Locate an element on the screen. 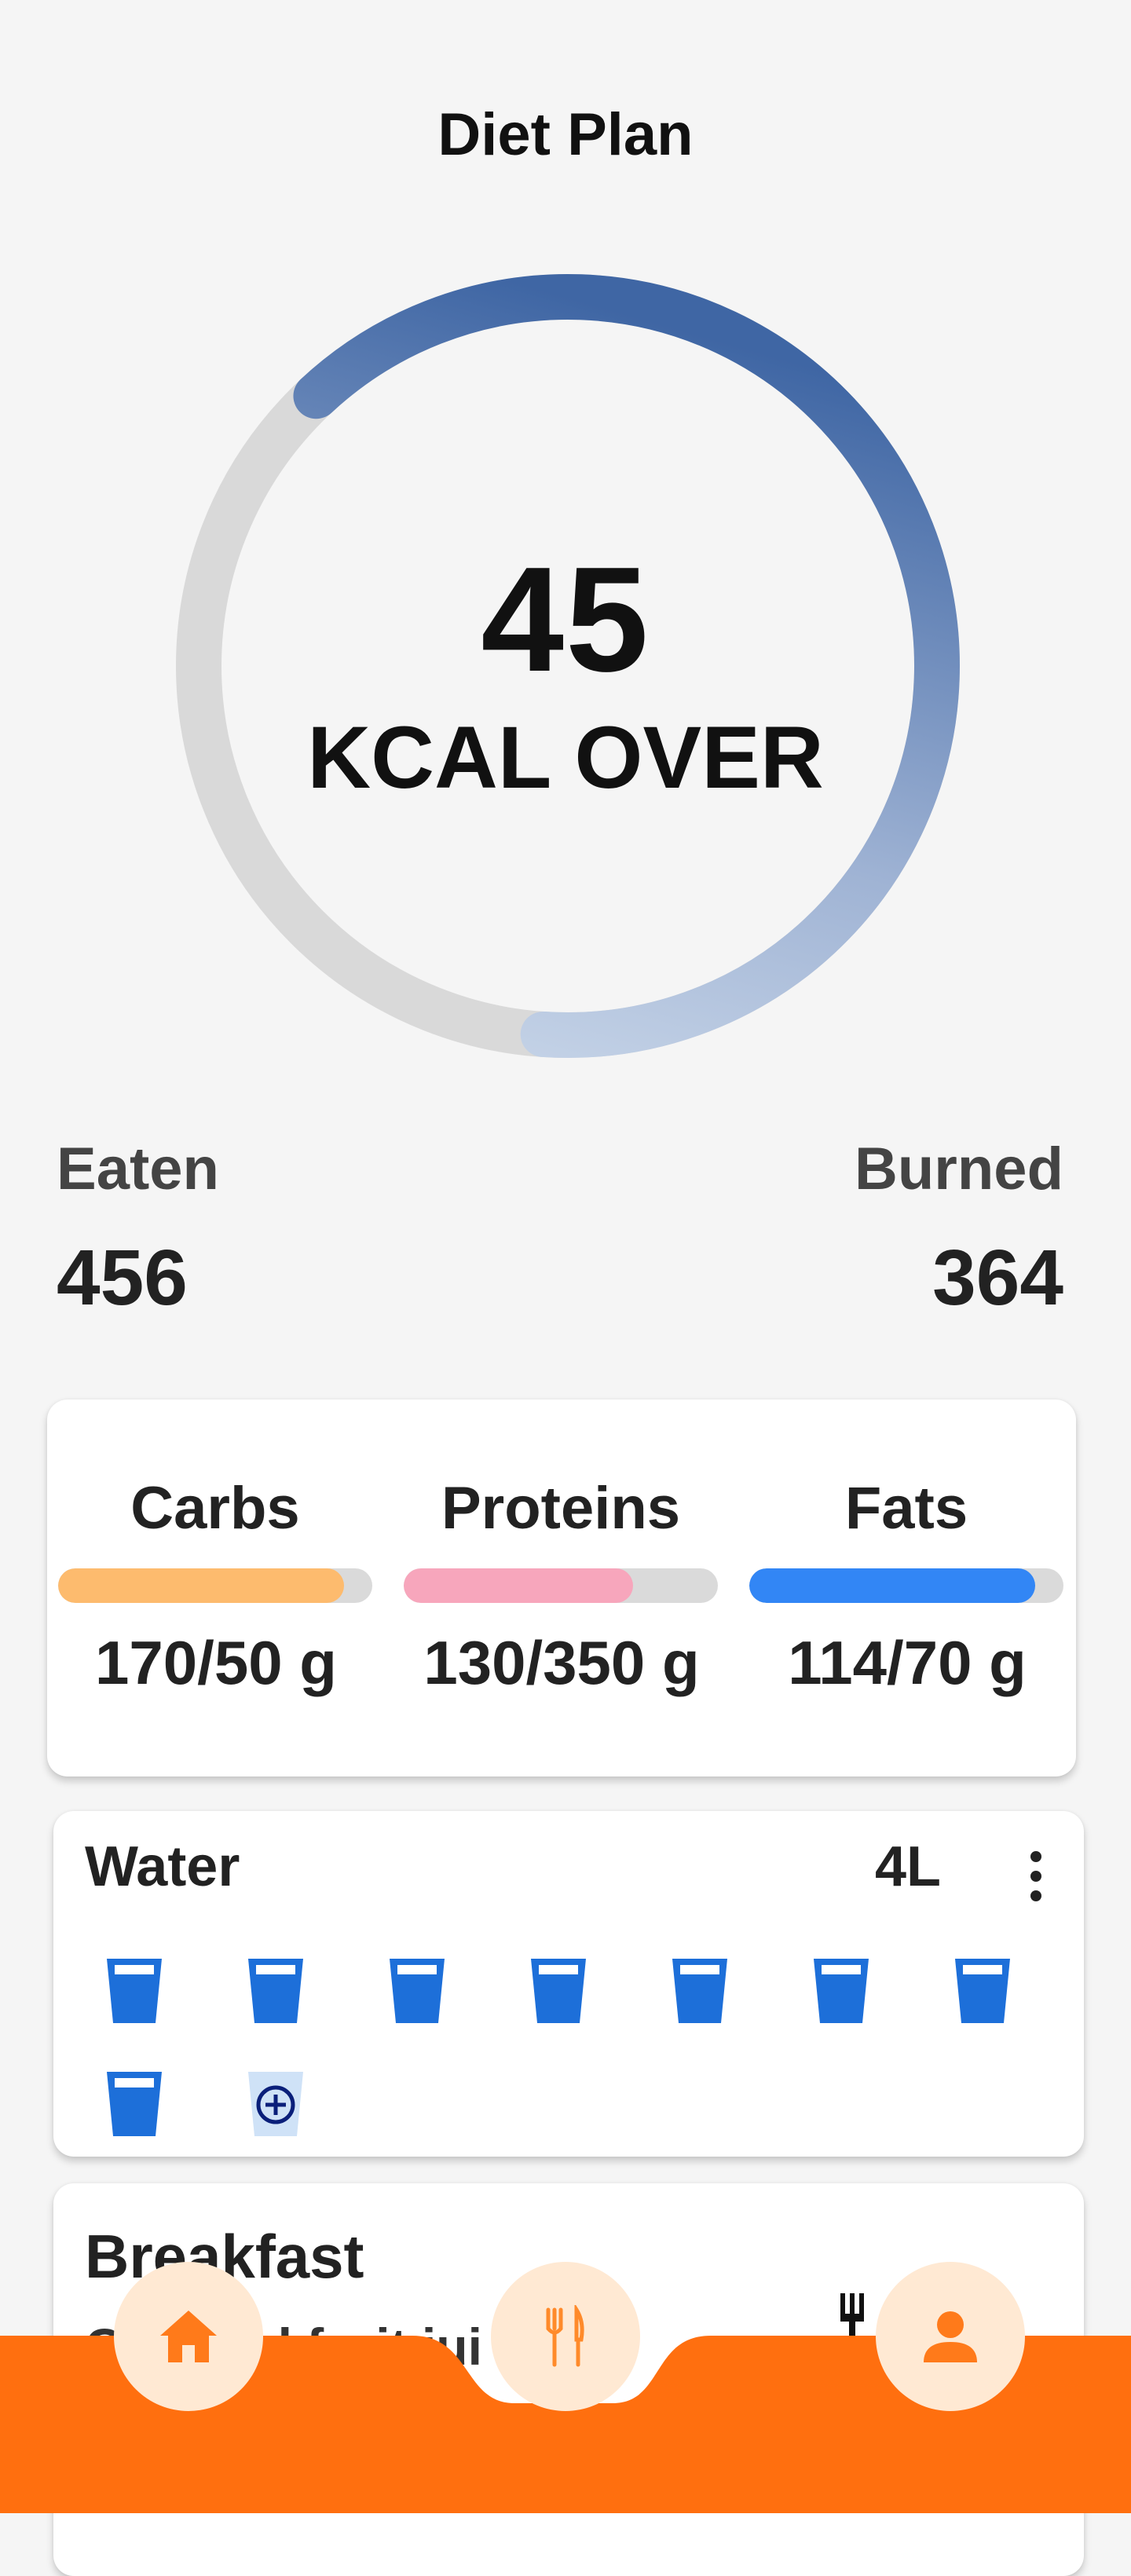  fork-knife-icon is located at coordinates (565, 2336).